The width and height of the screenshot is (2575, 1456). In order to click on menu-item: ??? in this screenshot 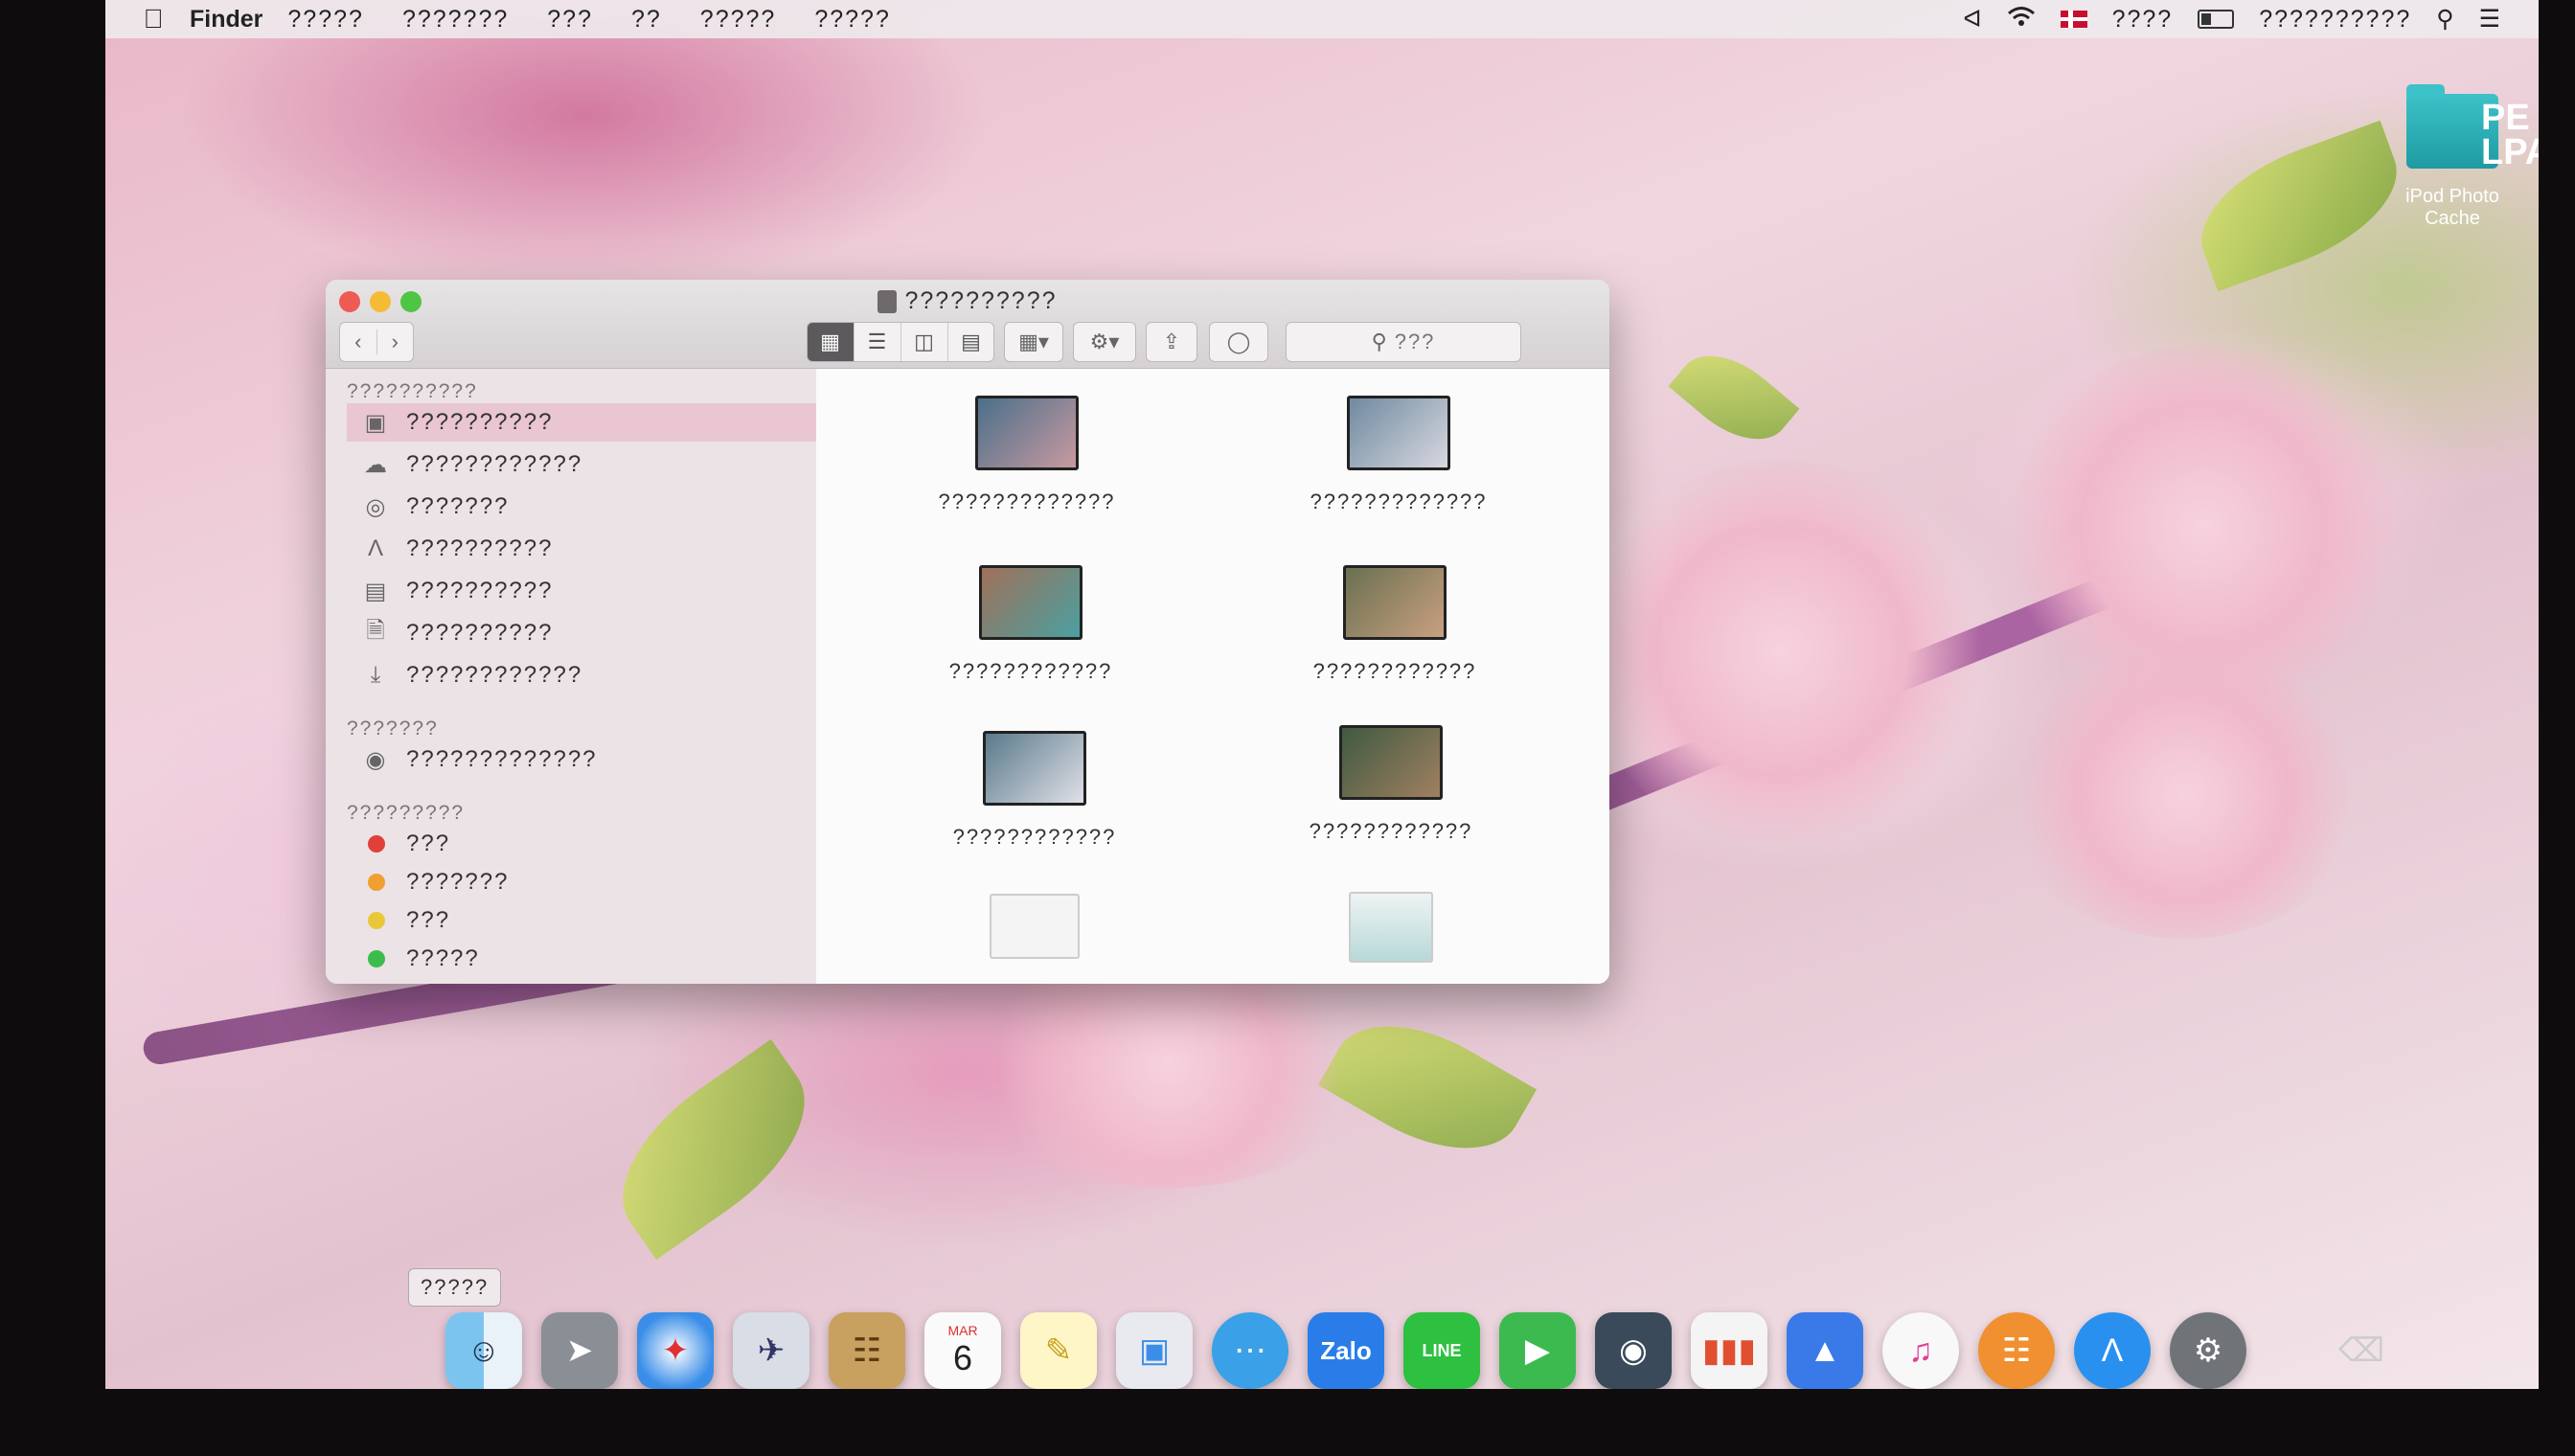, I will do `click(570, 20)`.